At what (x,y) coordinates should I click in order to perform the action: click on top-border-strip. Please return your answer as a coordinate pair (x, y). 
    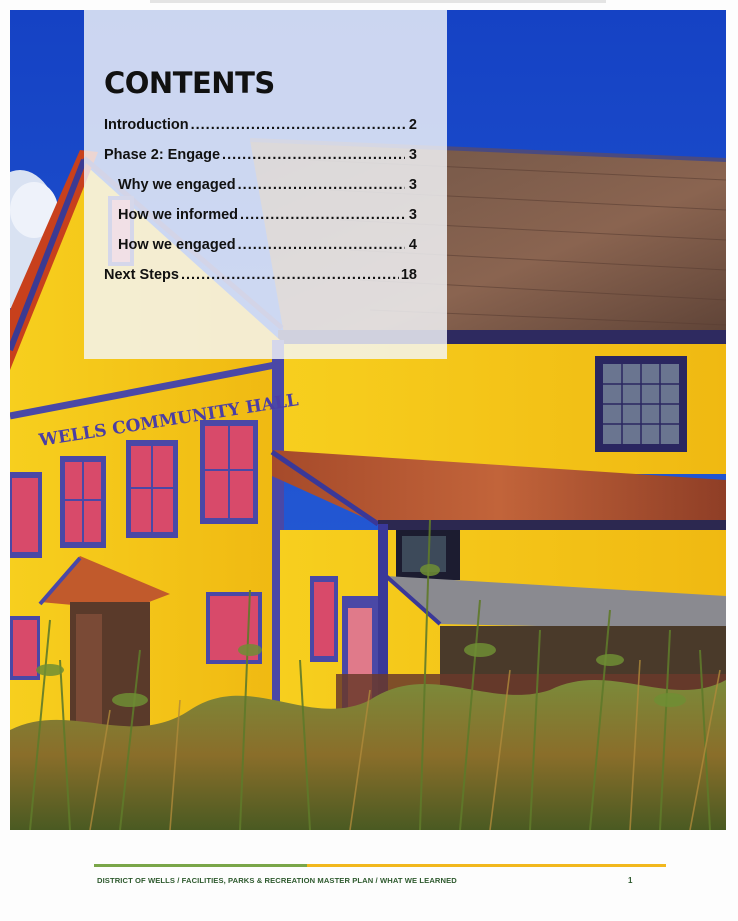
    Looking at the image, I should click on (378, 1).